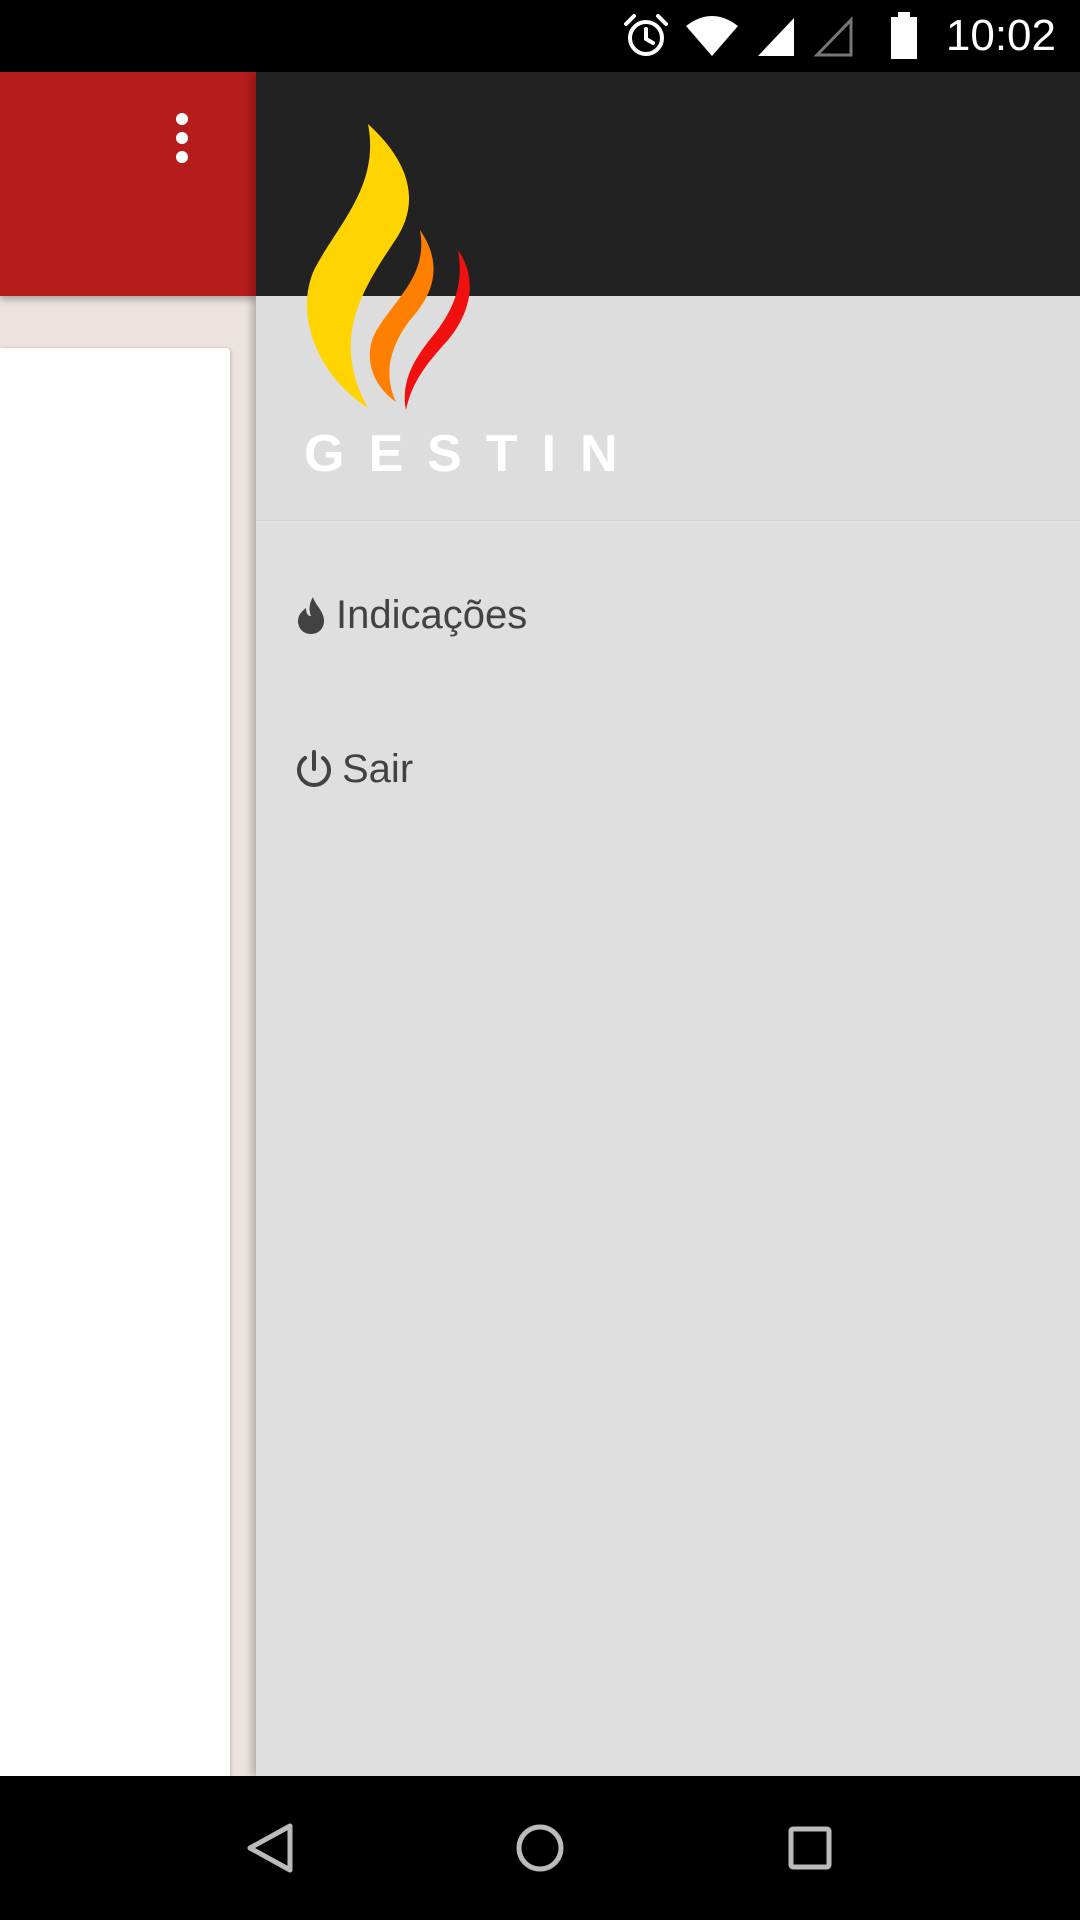  What do you see at coordinates (646, 35) in the screenshot?
I see `alarm-icon` at bounding box center [646, 35].